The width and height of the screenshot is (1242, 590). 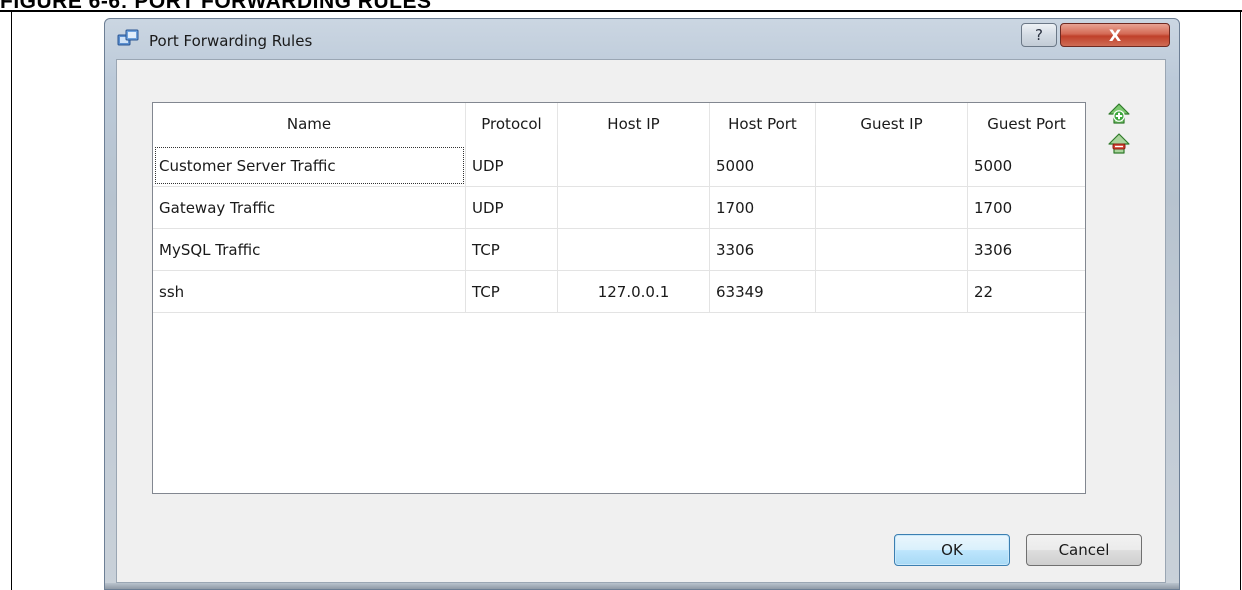 I want to click on table-row: Gateway Traffic UDP 1700 1700, so click(x=619, y=208).